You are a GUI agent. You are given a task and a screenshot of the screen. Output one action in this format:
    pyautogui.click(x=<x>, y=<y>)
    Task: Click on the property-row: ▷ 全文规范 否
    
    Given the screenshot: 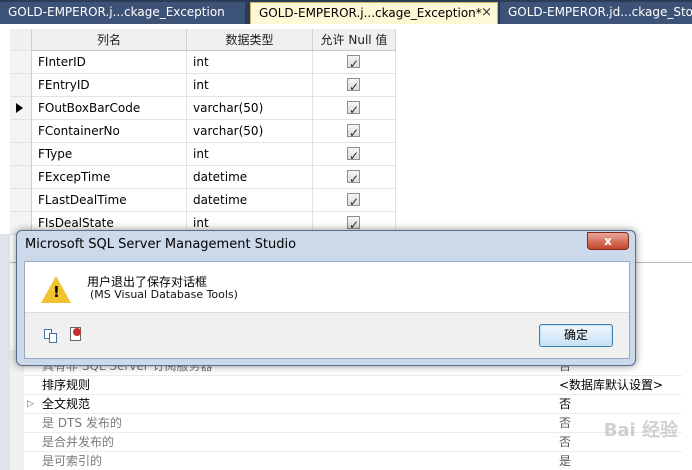 What is the action you would take?
    pyautogui.click(x=353, y=404)
    